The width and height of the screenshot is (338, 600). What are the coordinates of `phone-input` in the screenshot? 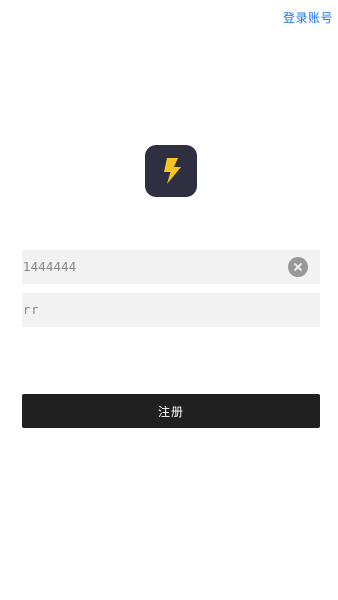 It's located at (151, 267).